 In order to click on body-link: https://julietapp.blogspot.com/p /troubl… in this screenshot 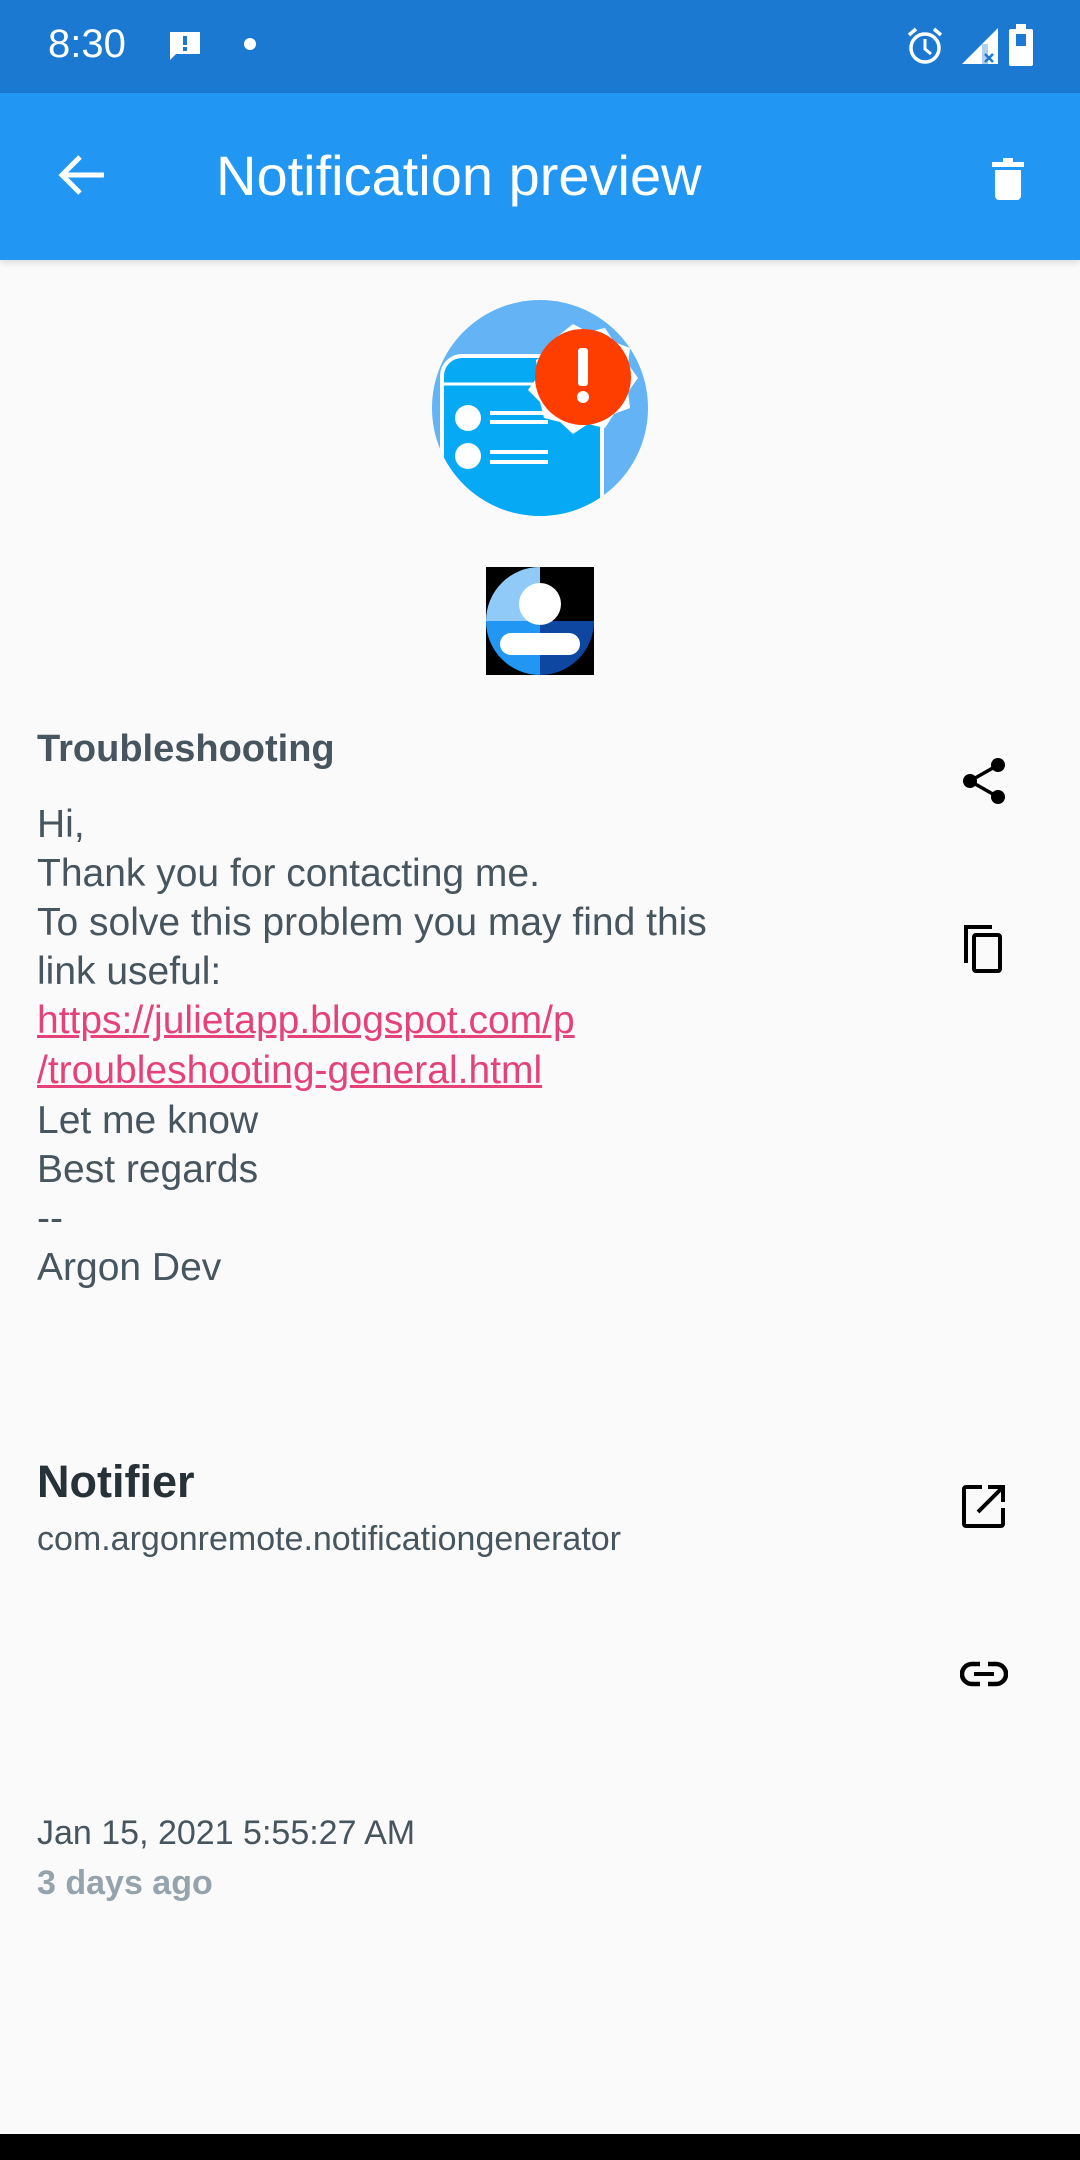, I will do `click(417, 1046)`.